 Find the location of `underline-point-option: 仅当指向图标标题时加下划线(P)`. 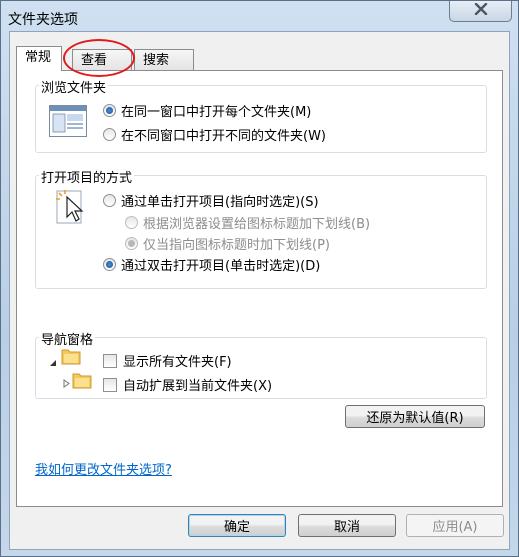

underline-point-option: 仅当指向图标标题时加下划线(P) is located at coordinates (227, 243).